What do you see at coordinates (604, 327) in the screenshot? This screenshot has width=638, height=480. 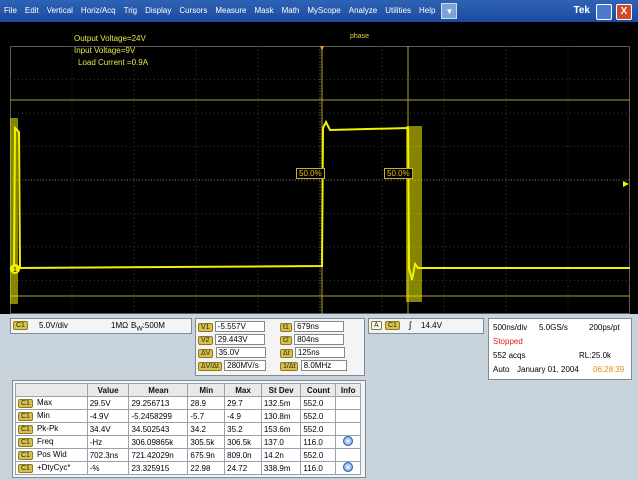 I see `resolution: 200ps/pt` at bounding box center [604, 327].